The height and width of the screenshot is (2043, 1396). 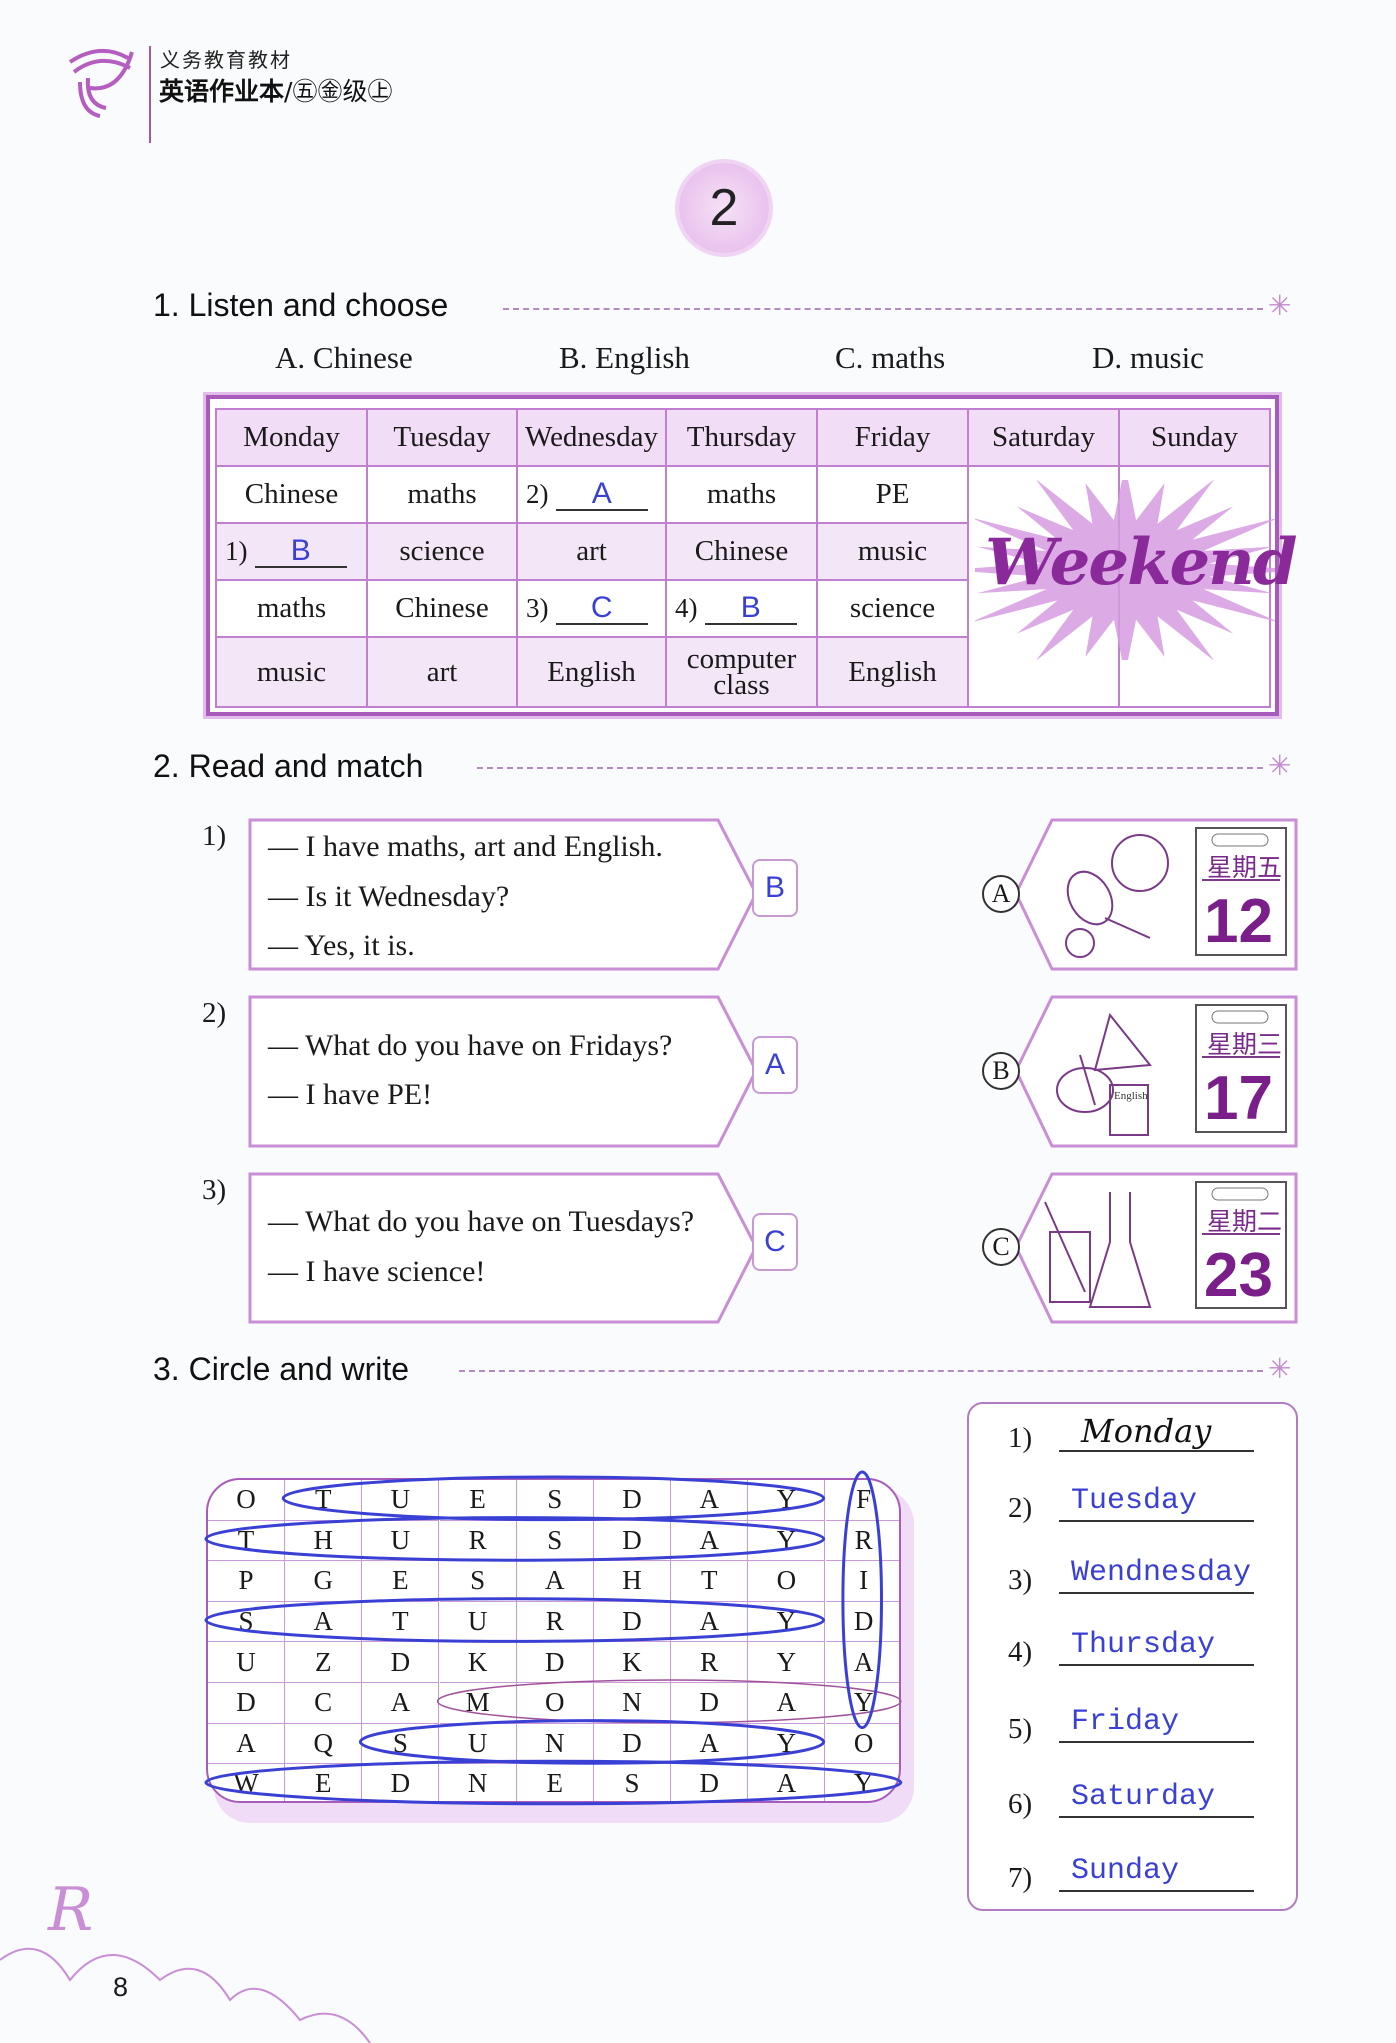 What do you see at coordinates (1001, 1070) in the screenshot?
I see `picture-label: B` at bounding box center [1001, 1070].